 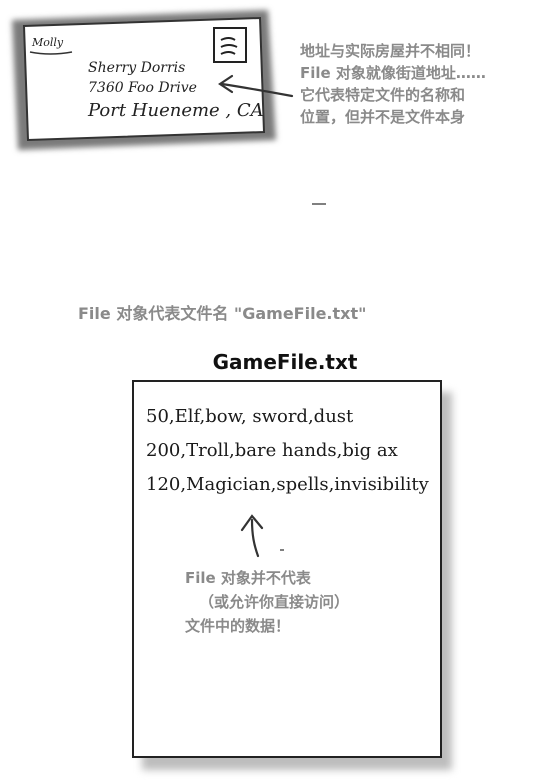 I want to click on arrow-to-file-contents-icon, so click(x=252, y=536).